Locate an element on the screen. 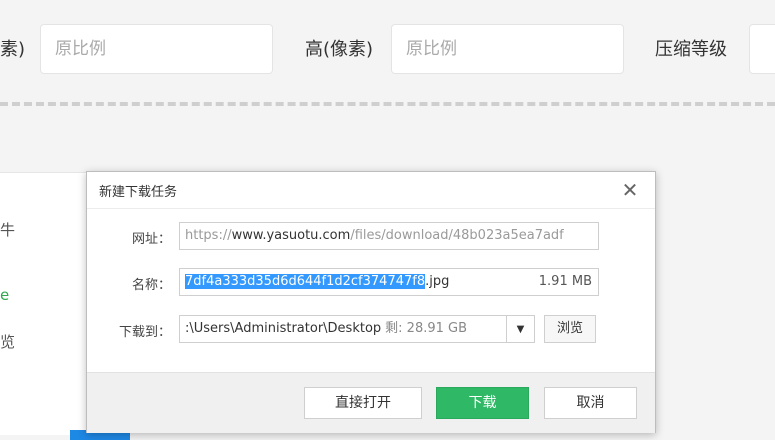 Image resolution: width=775 pixels, height=440 pixels. filename-selected: 7df4a333d35d6d644f1d2cf374747f8 is located at coordinates (305, 281).